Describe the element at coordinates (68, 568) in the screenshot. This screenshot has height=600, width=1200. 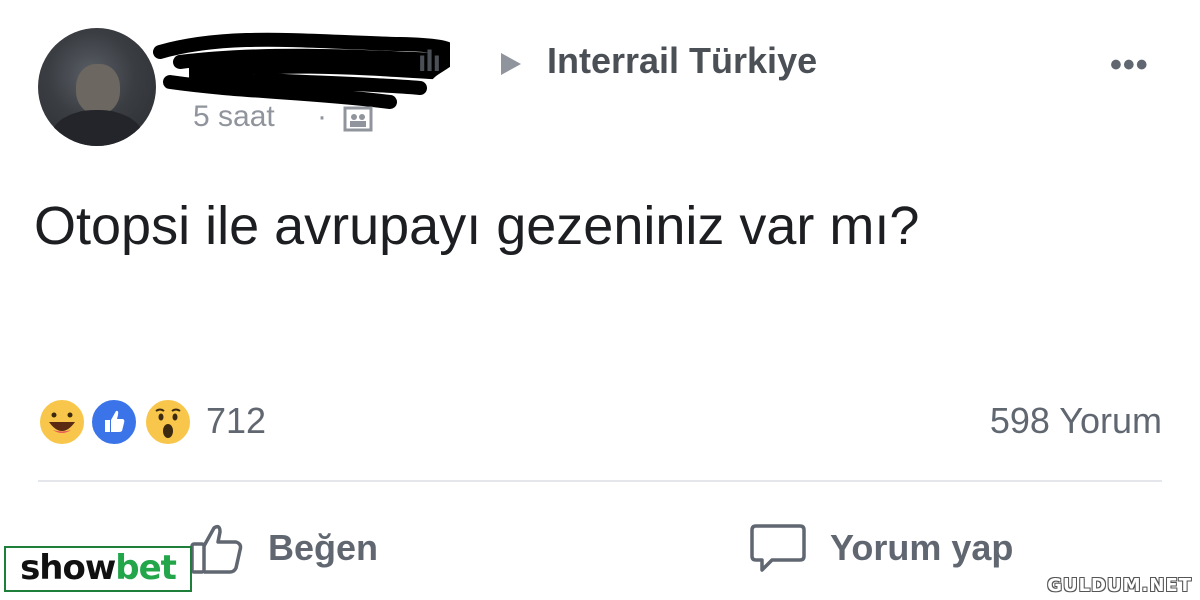
I see `logo-part-show: show` at that location.